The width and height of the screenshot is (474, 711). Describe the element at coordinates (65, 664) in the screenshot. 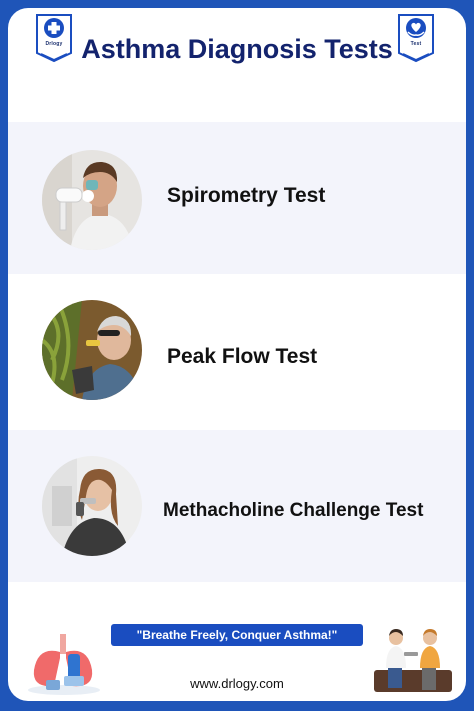

I see `lungs-inhaler-illustration` at that location.